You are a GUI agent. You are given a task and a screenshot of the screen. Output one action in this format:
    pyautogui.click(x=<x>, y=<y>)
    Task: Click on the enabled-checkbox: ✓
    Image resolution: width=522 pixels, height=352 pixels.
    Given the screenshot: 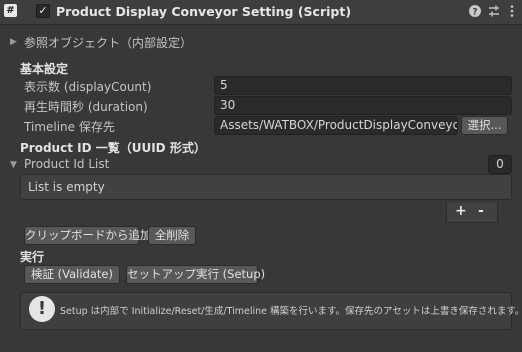 What is the action you would take?
    pyautogui.click(x=43, y=11)
    